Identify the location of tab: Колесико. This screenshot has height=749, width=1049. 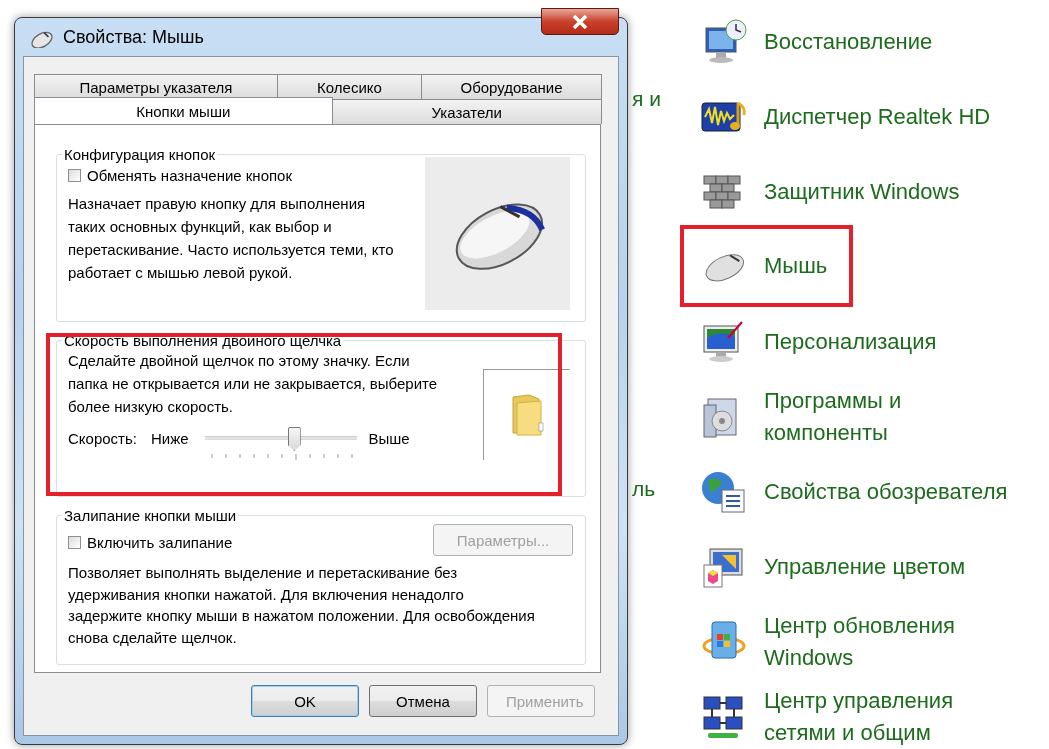
(349, 86).